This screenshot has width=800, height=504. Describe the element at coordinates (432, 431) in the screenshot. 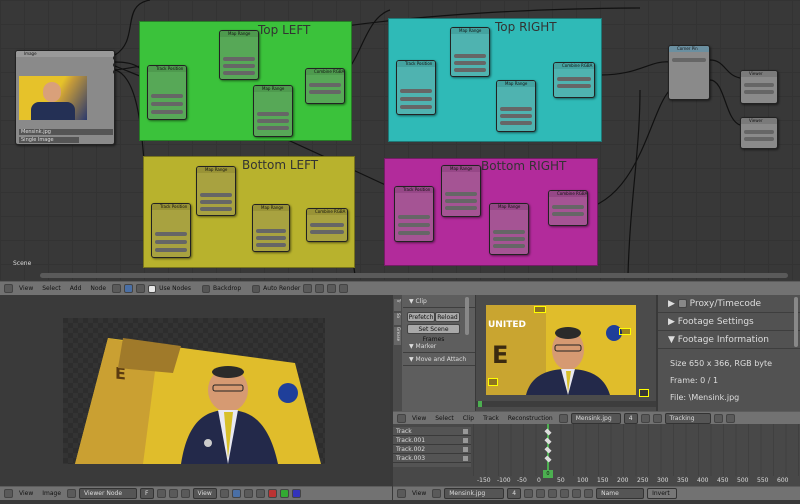

I see `track-item: Track` at that location.